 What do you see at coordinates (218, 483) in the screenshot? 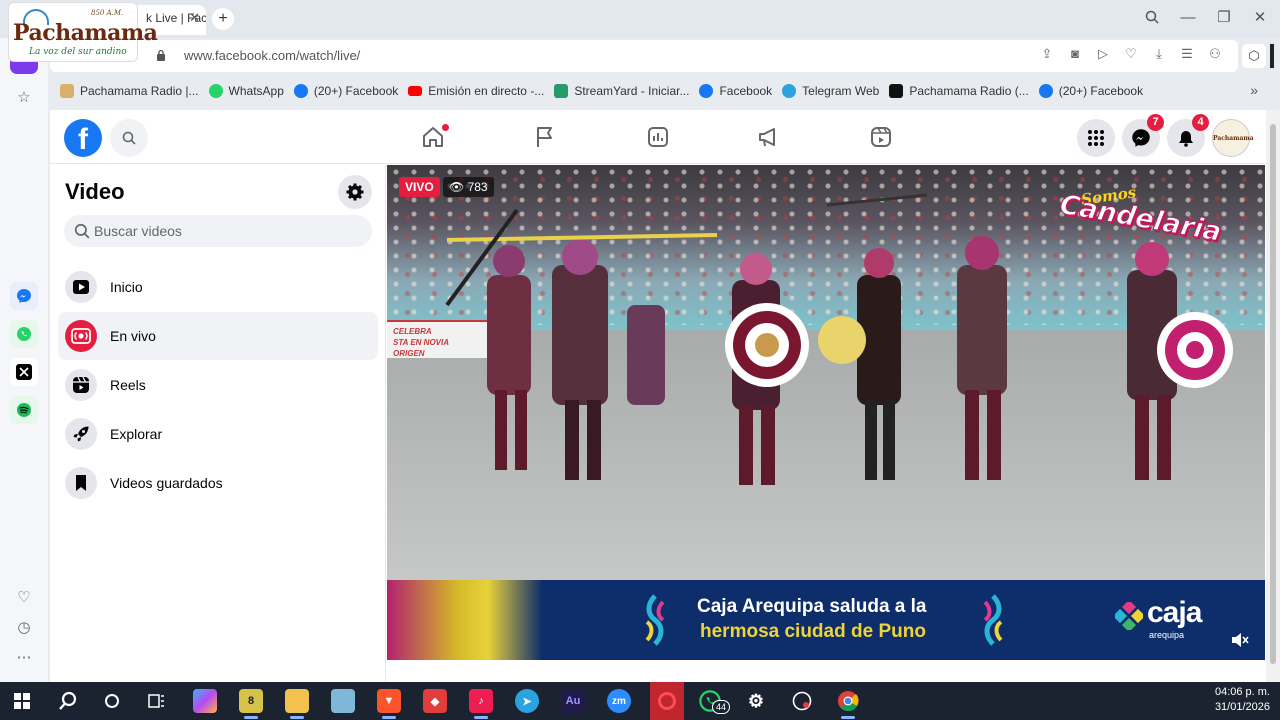
I see `sidebar-item-videos-guardados: Videos guardados` at bounding box center [218, 483].